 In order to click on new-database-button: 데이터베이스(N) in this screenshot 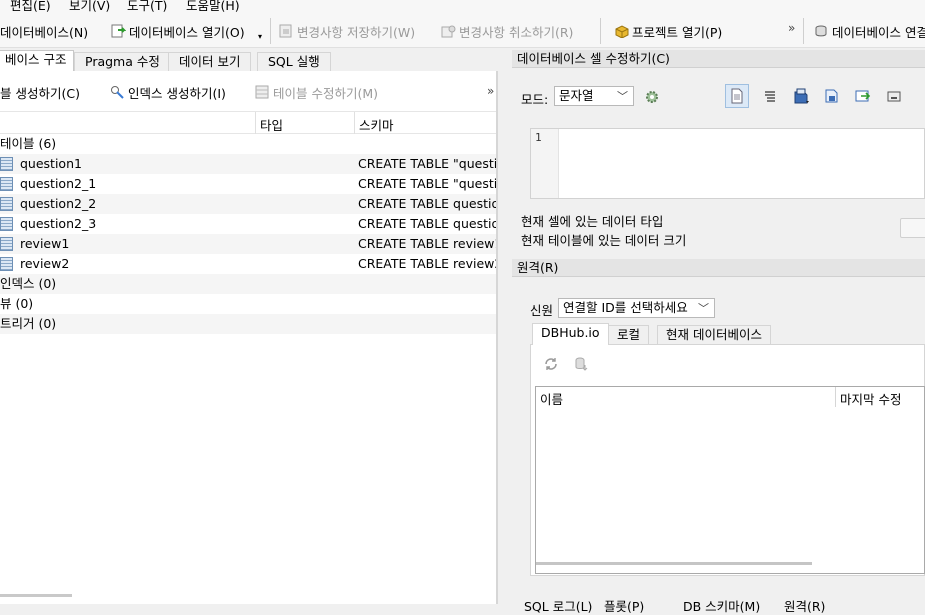, I will do `click(44, 31)`.